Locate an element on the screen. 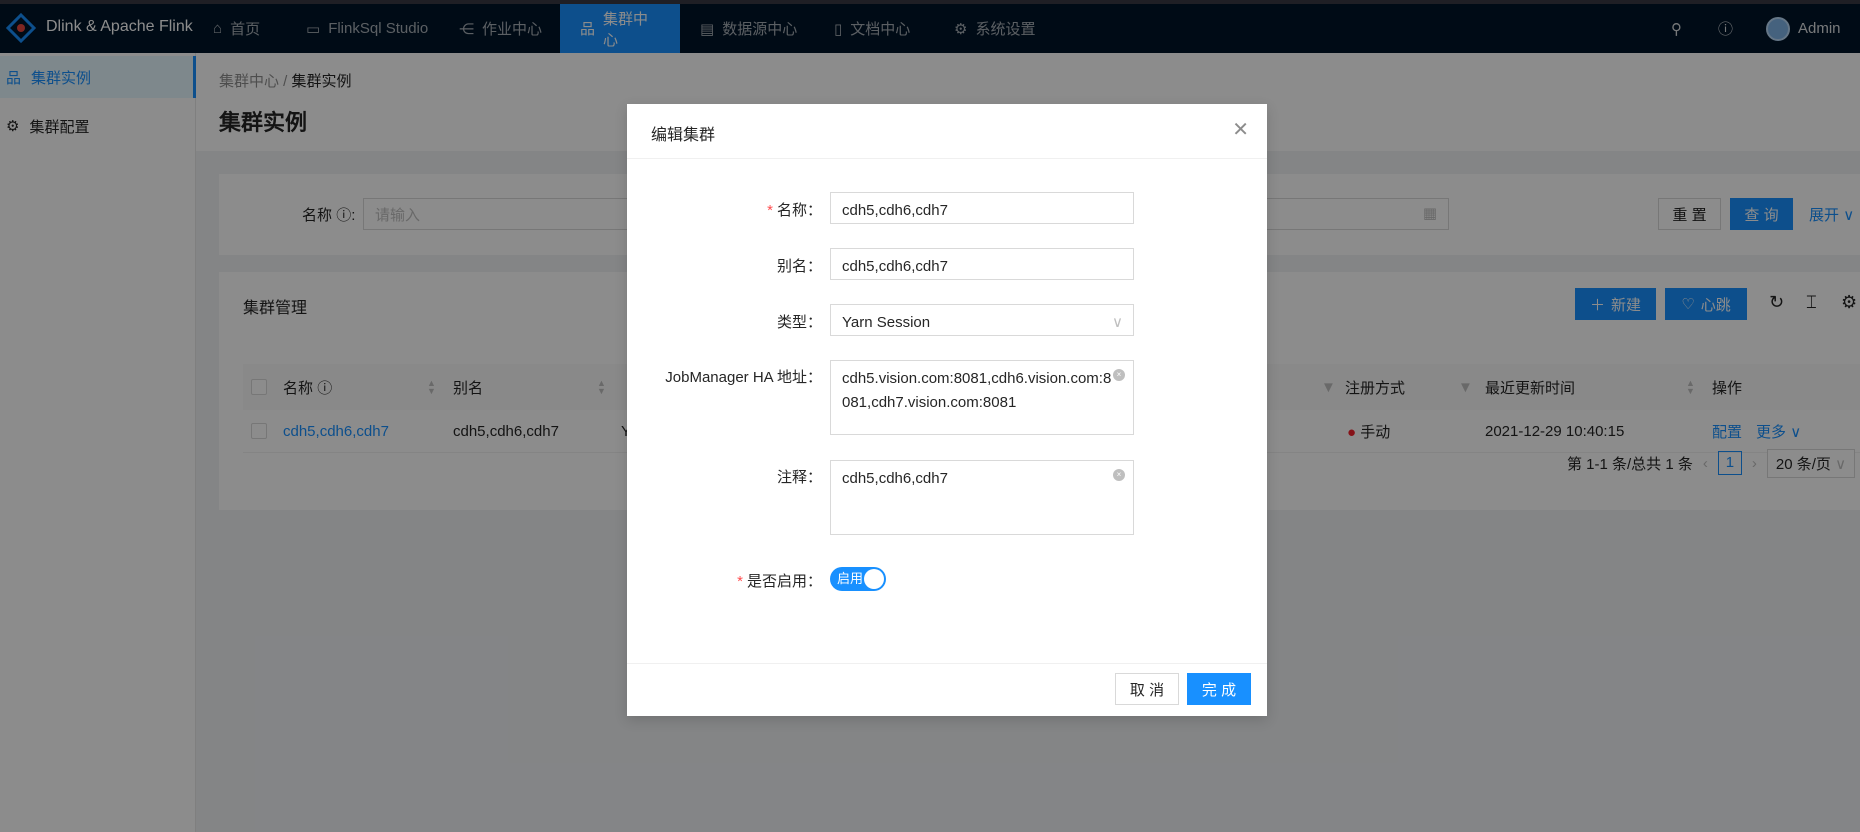  note-label: 注释： is located at coordinates (799, 477).